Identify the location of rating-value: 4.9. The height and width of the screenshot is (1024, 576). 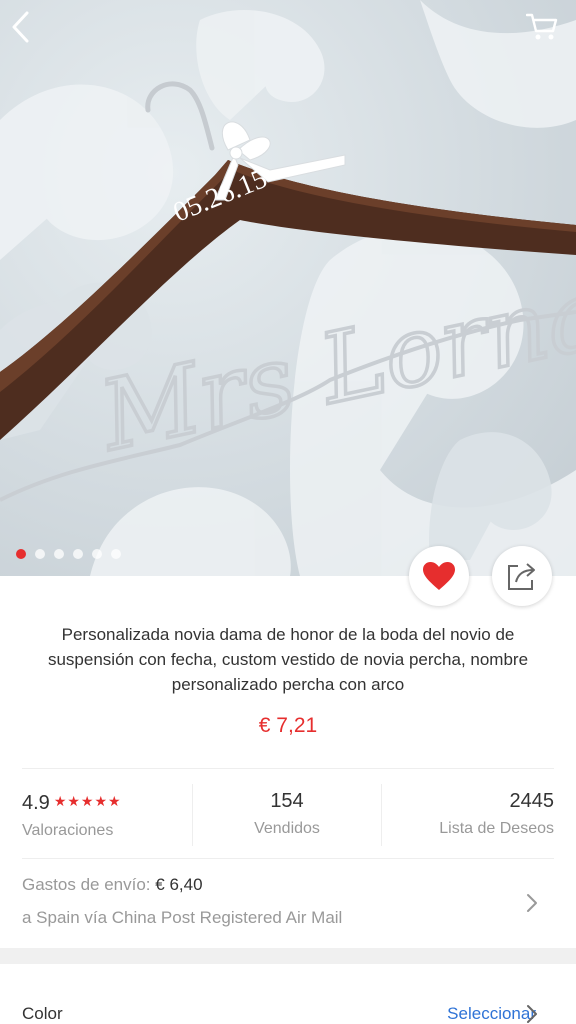
(36, 803).